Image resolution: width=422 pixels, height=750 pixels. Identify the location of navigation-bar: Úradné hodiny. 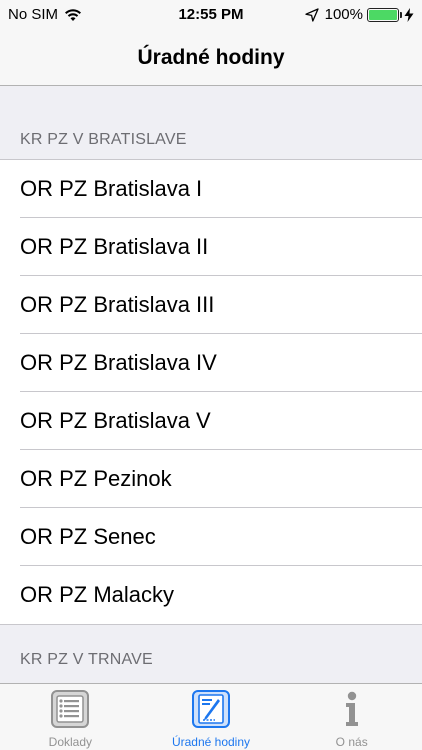
(211, 58).